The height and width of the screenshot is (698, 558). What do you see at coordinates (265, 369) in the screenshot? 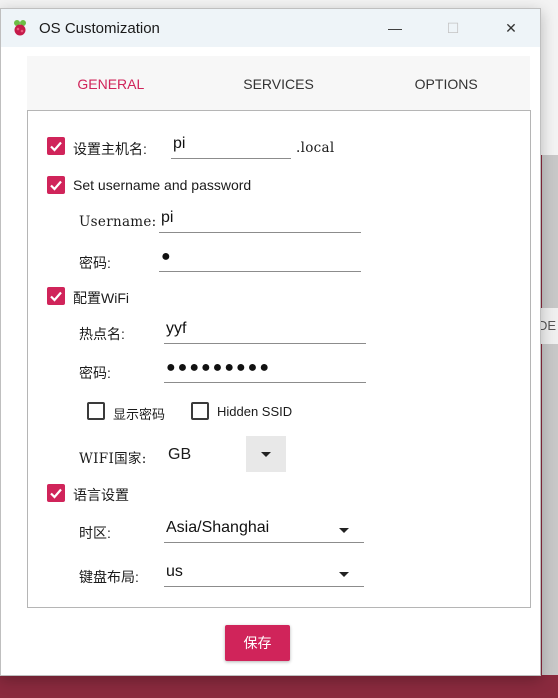
I see `wifi-password-input: ●●●●●●●●●` at bounding box center [265, 369].